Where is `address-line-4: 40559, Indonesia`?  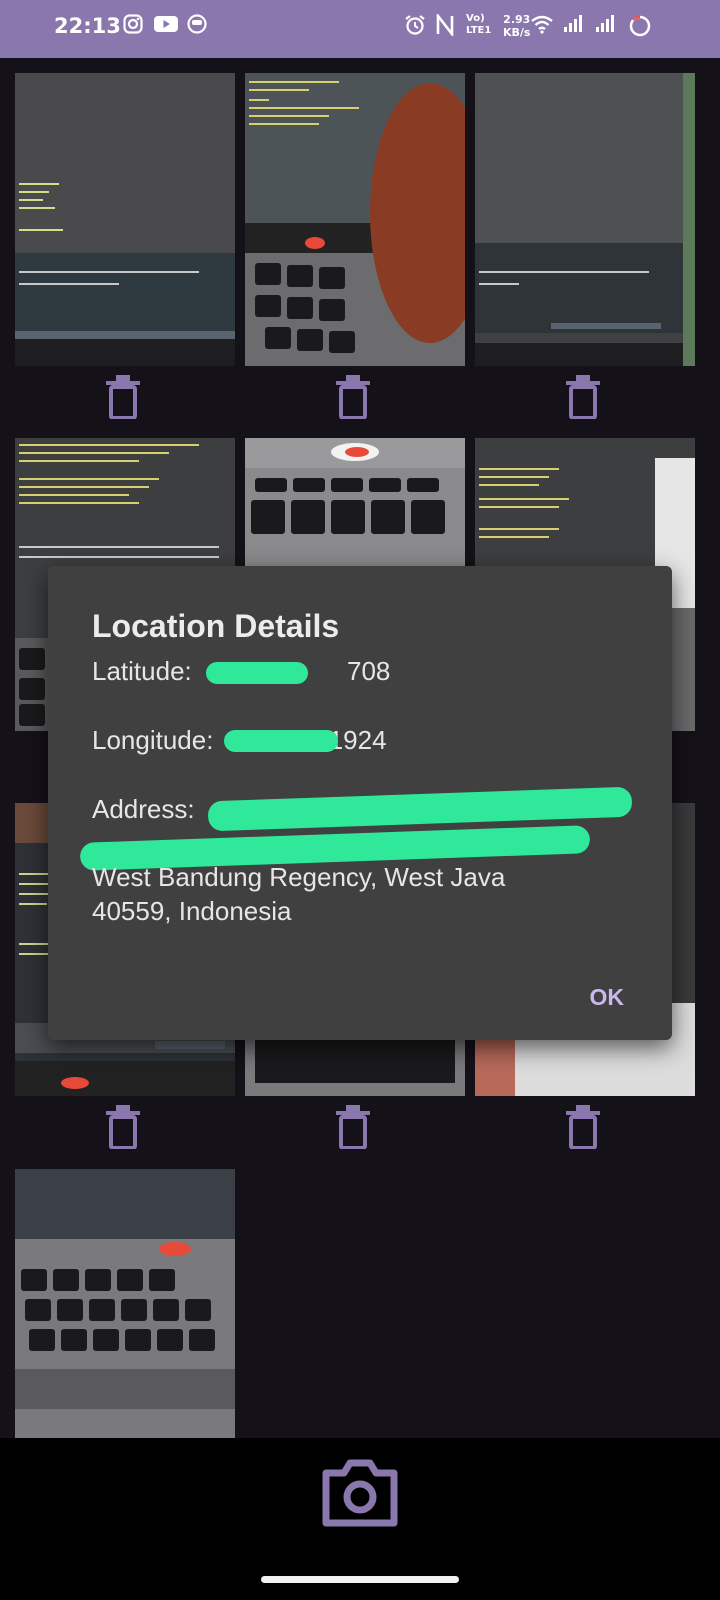 address-line-4: 40559, Indonesia is located at coordinates (192, 911).